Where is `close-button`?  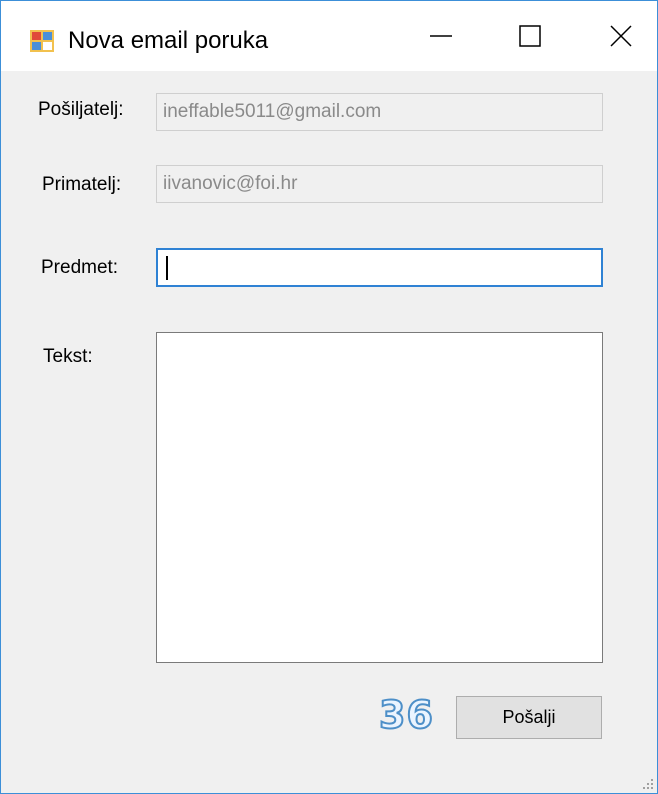 close-button is located at coordinates (621, 36).